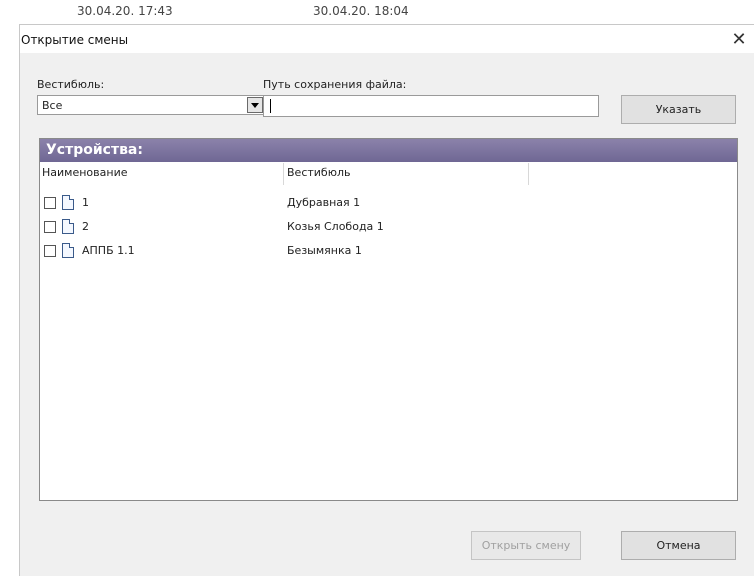  I want to click on column-header-vestibule: Вестибюль, so click(318, 175).